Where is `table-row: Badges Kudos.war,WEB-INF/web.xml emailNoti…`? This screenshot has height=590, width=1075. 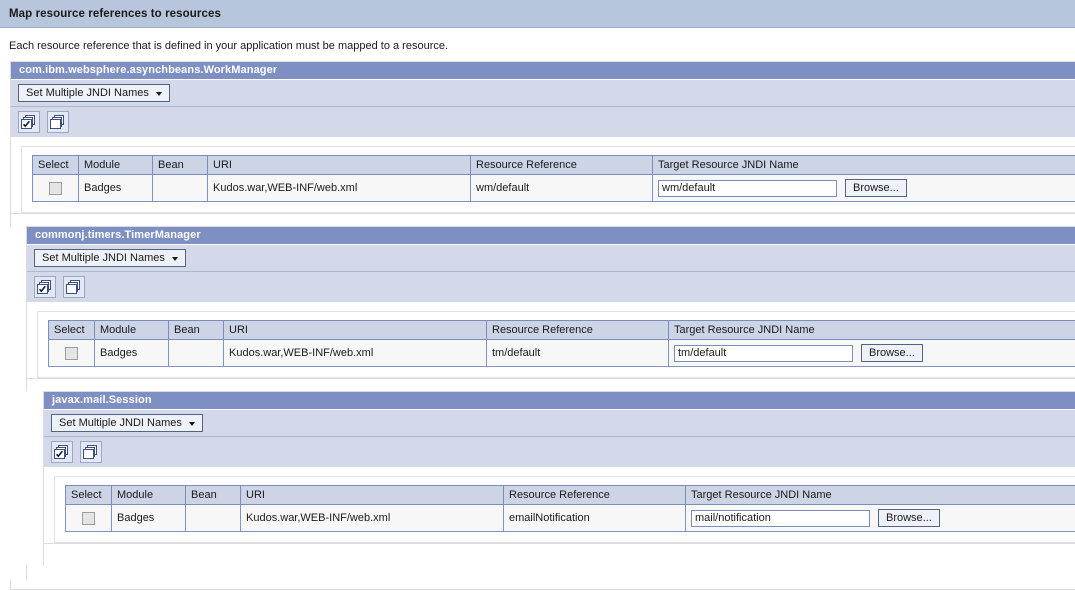
table-row: Badges Kudos.war,WEB-INF/web.xml emailNoti… is located at coordinates (570, 518).